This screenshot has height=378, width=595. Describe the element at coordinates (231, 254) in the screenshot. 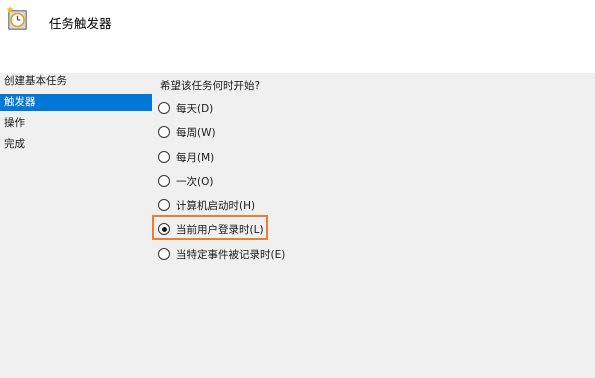

I see `option-label: 当特定事件被记录时(E)` at that location.